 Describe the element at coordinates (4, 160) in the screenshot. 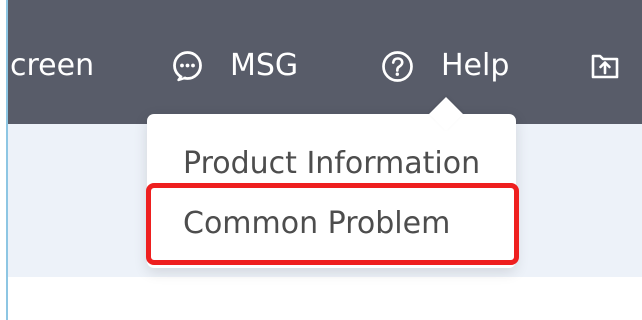

I see `left-border` at that location.